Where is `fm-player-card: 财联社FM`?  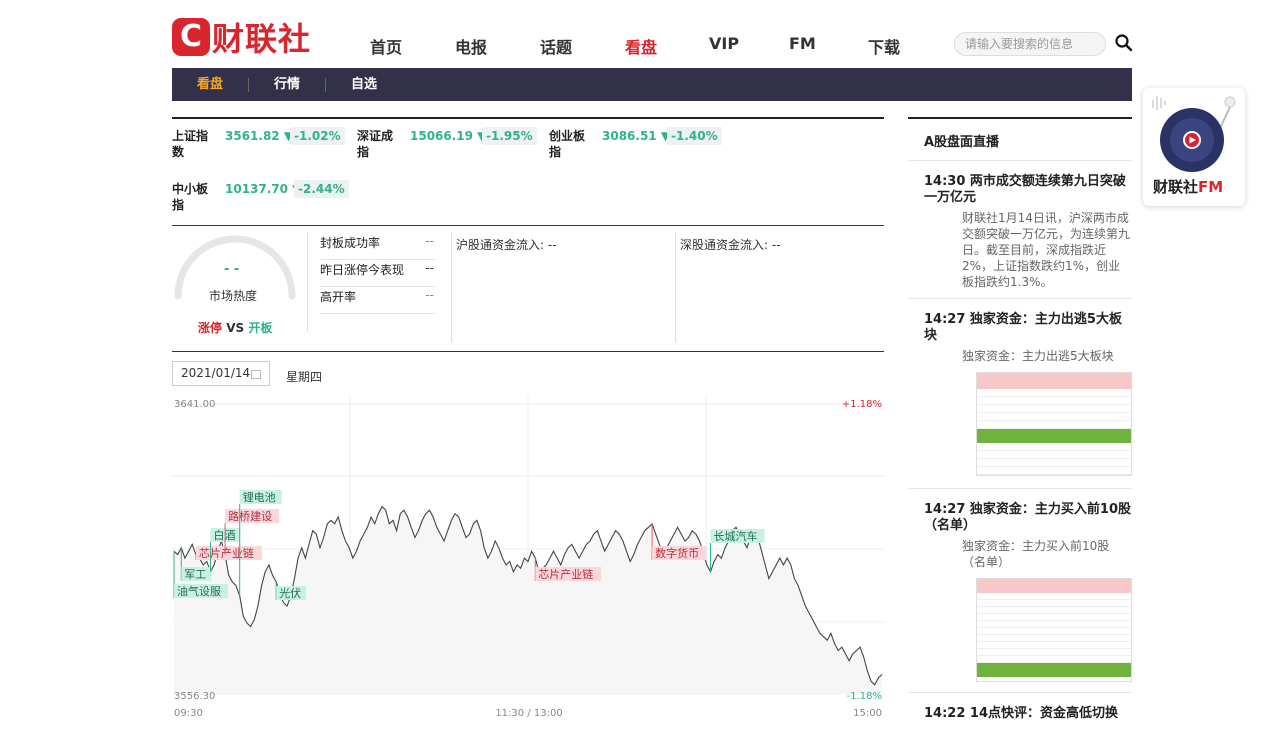
fm-player-card: 财联社FM is located at coordinates (1194, 147).